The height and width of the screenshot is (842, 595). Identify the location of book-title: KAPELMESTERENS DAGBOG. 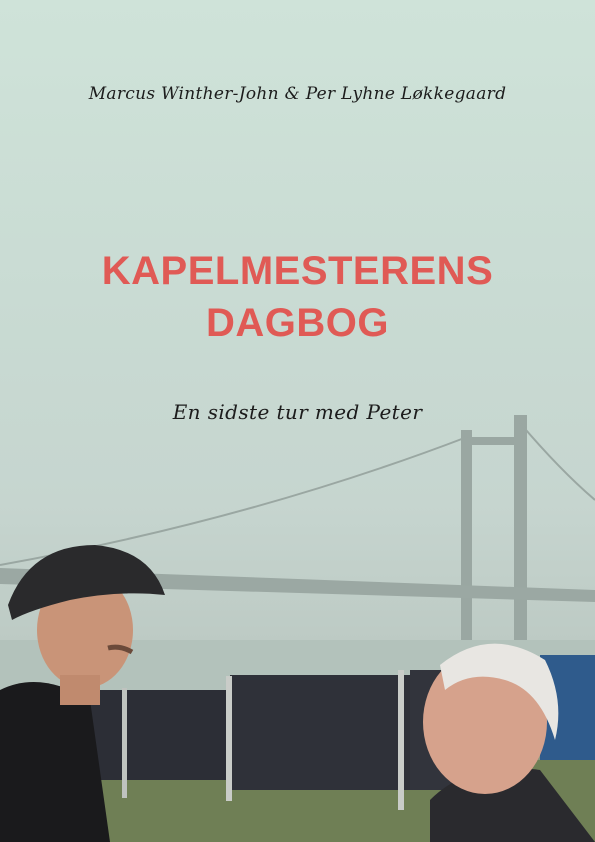
(297, 297).